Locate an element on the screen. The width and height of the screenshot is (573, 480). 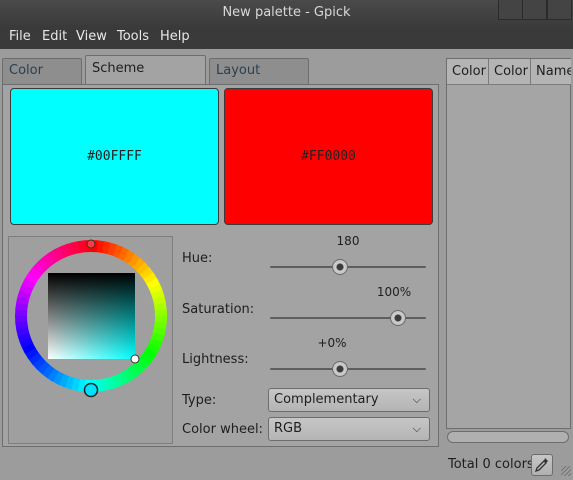
value-marker is located at coordinates (135, 359).